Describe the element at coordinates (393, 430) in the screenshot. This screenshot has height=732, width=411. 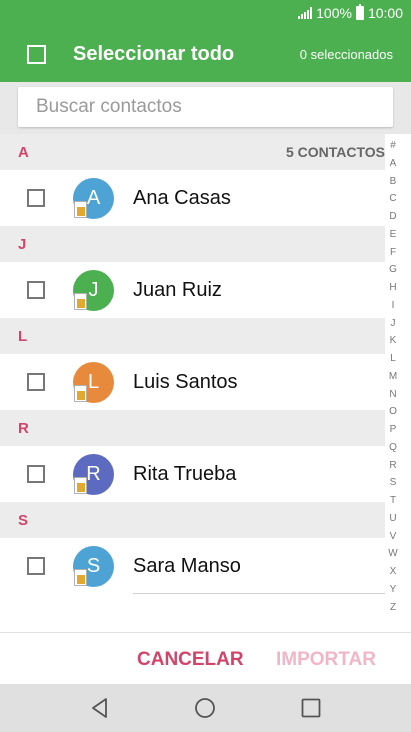
I see `index-letter: P` at that location.